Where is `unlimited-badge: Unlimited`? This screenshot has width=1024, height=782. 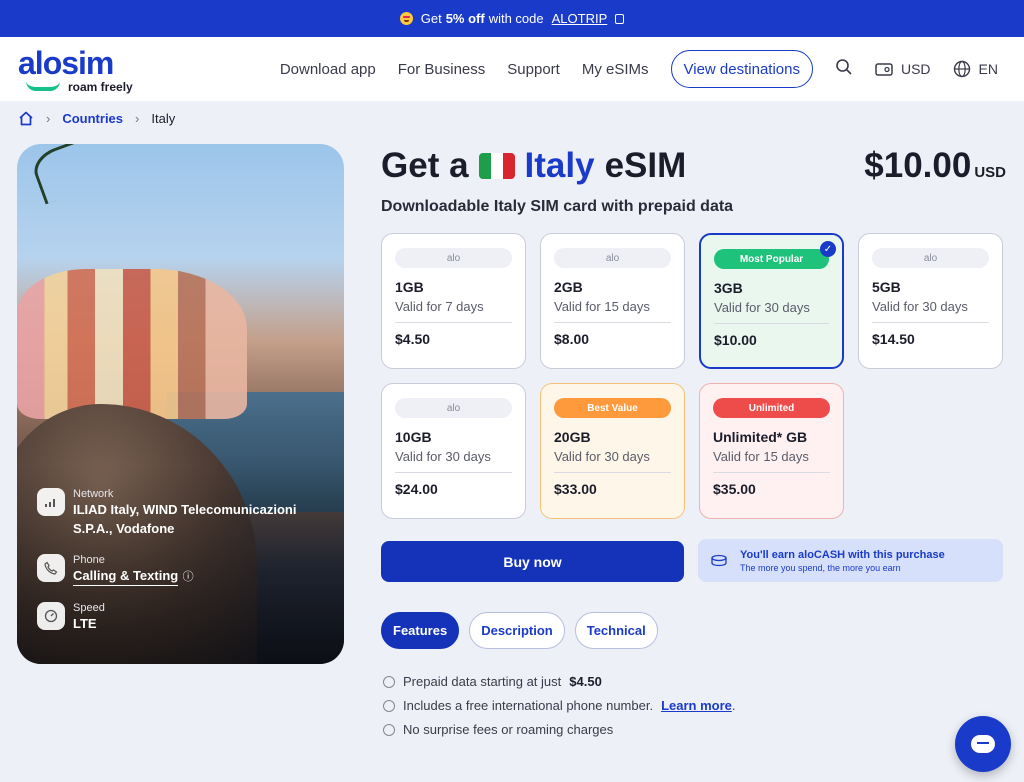 unlimited-badge: Unlimited is located at coordinates (771, 408).